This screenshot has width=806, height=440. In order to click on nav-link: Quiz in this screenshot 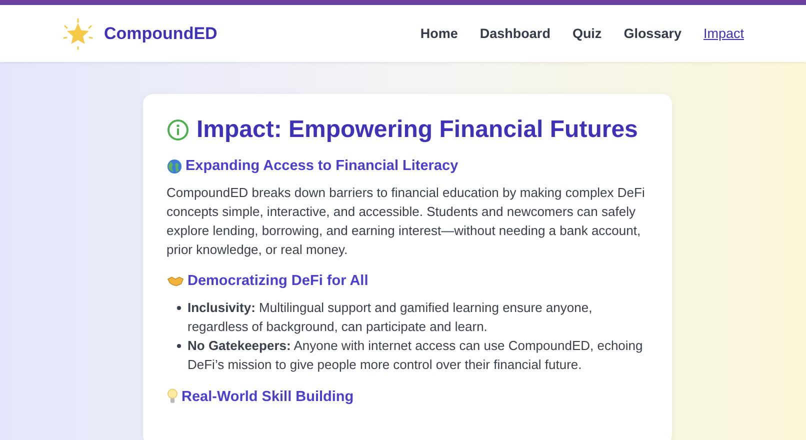, I will do `click(587, 33)`.